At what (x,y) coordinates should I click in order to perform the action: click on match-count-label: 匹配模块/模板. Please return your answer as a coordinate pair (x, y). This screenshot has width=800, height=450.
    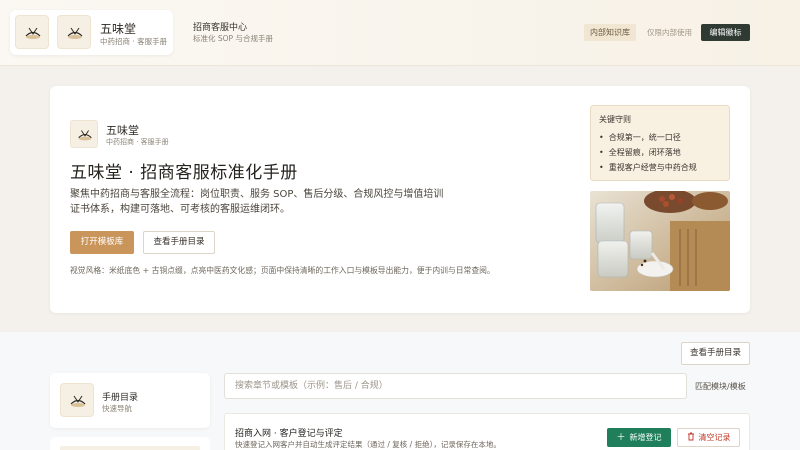
    Looking at the image, I should click on (720, 386).